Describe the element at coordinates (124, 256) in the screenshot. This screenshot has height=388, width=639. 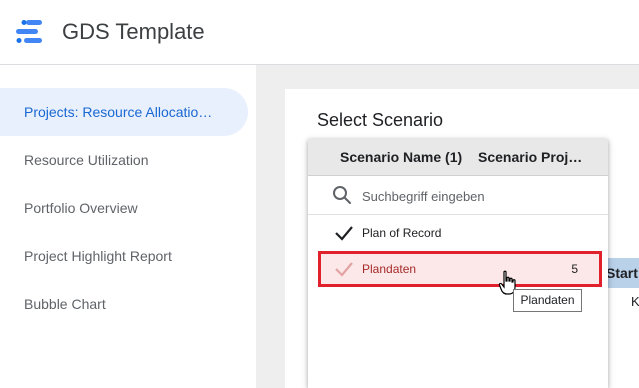
I see `sidebar-item-project-highlight-report: Project Highlight Report` at that location.